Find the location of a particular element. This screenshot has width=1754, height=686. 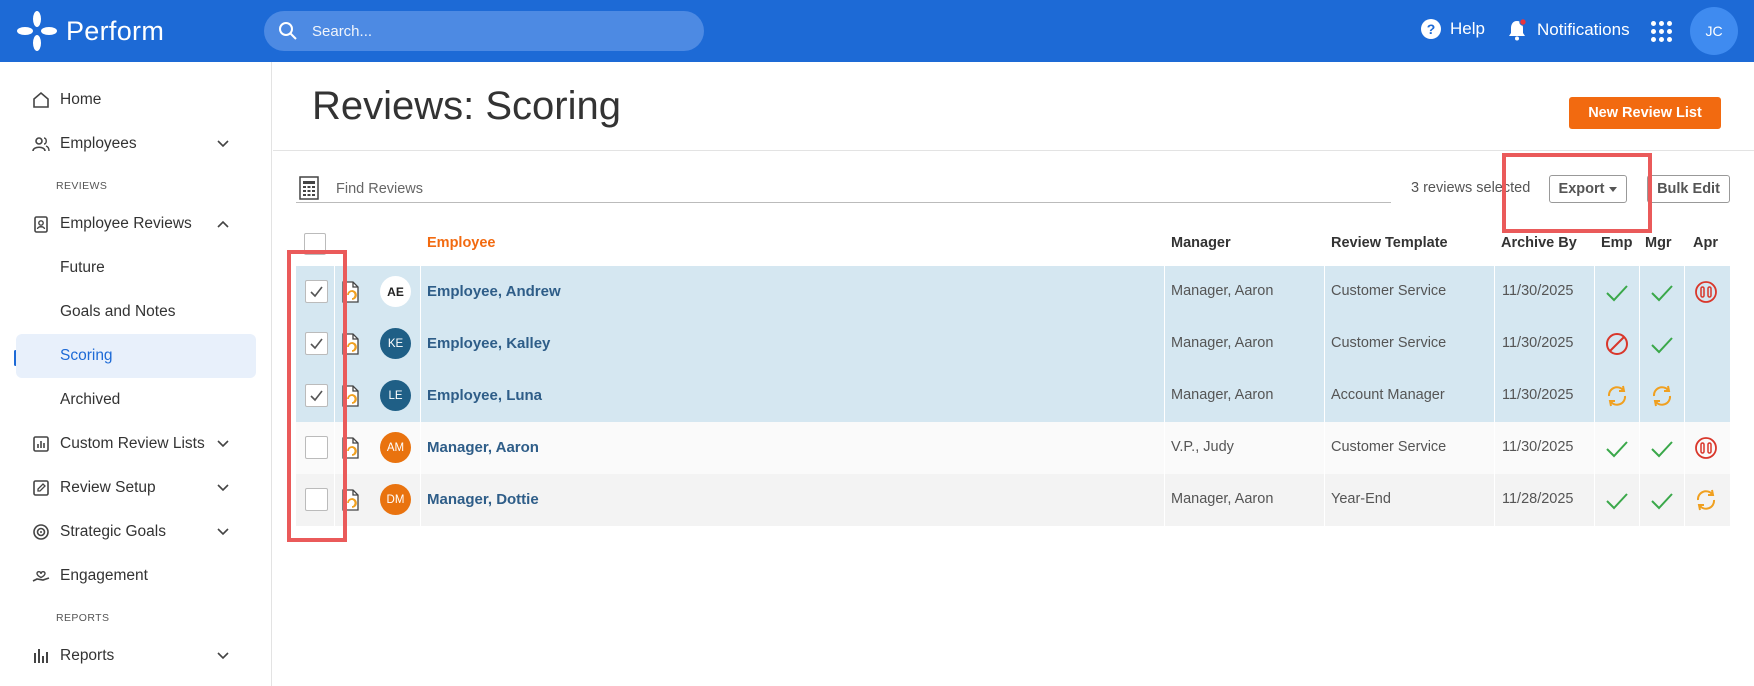

bar-chart-icon is located at coordinates (41, 656).